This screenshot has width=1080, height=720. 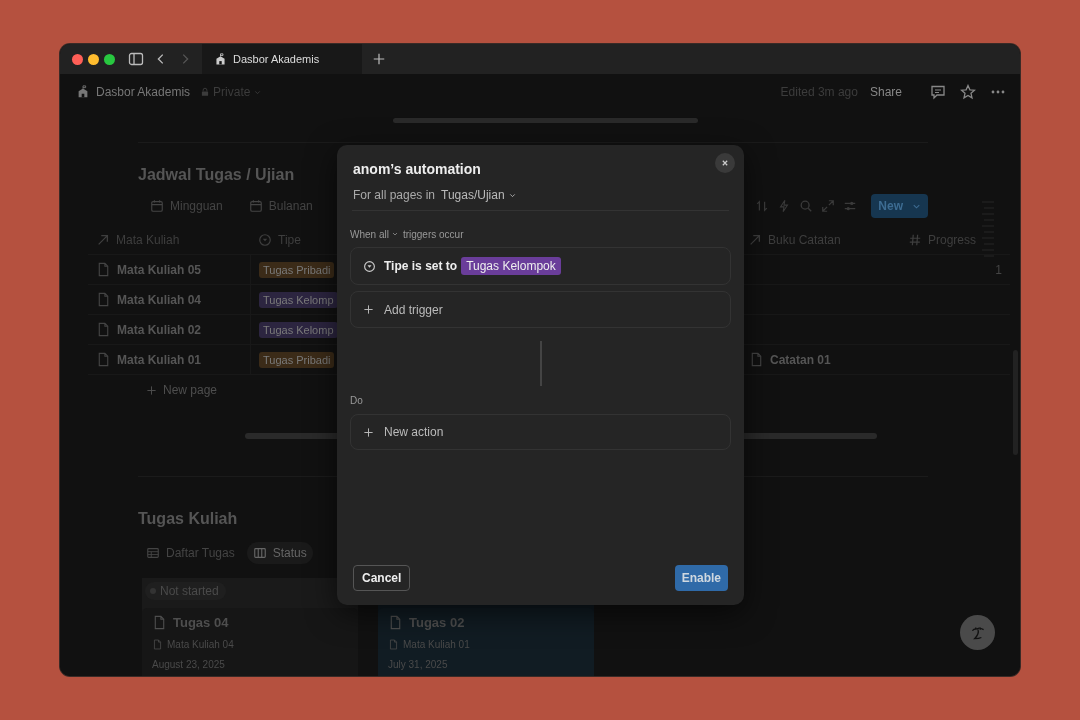 What do you see at coordinates (259, 553) in the screenshot?
I see `board-icon` at bounding box center [259, 553].